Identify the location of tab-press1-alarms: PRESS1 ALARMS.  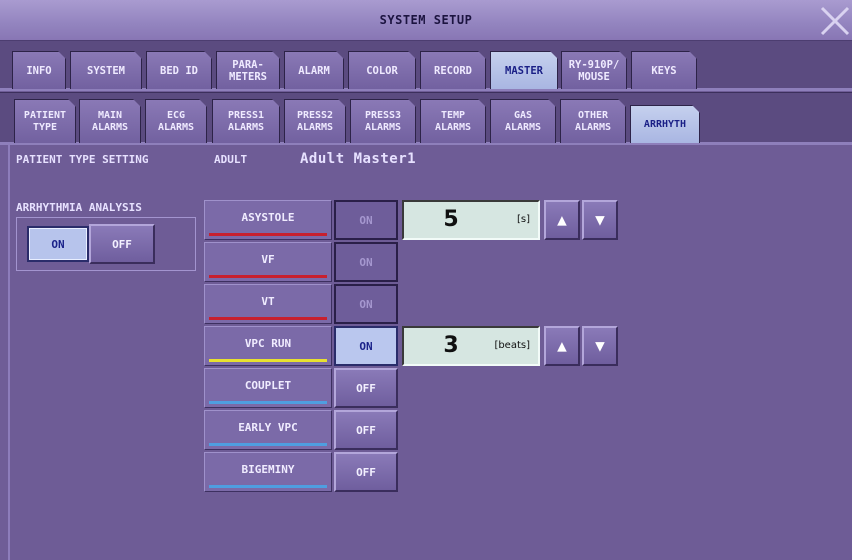
(246, 121).